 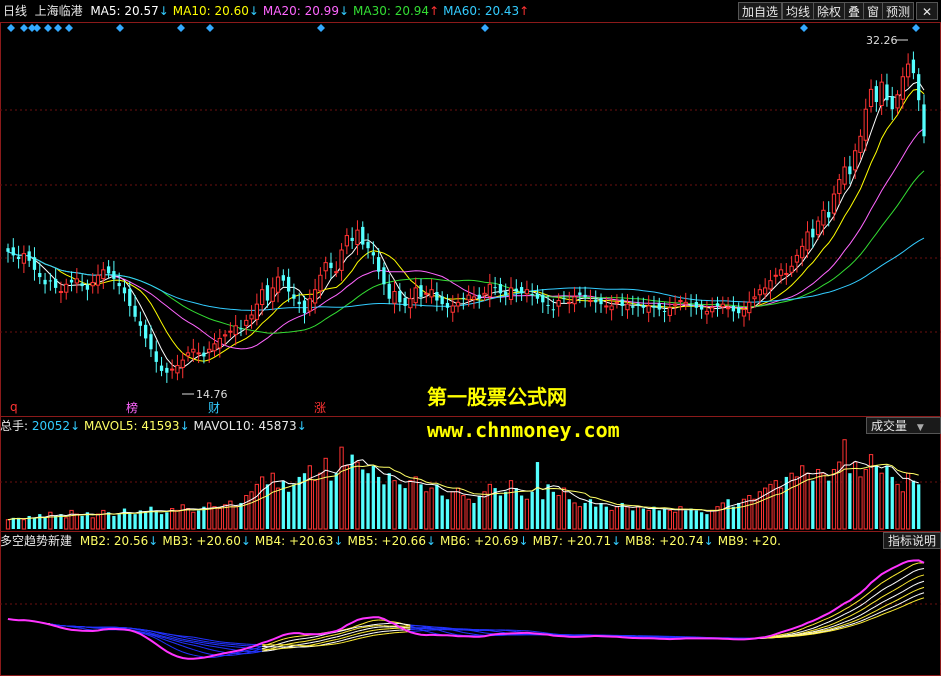 What do you see at coordinates (577, 541) in the screenshot?
I see `indicator-value-mb7: MB7: +20.71↓` at bounding box center [577, 541].